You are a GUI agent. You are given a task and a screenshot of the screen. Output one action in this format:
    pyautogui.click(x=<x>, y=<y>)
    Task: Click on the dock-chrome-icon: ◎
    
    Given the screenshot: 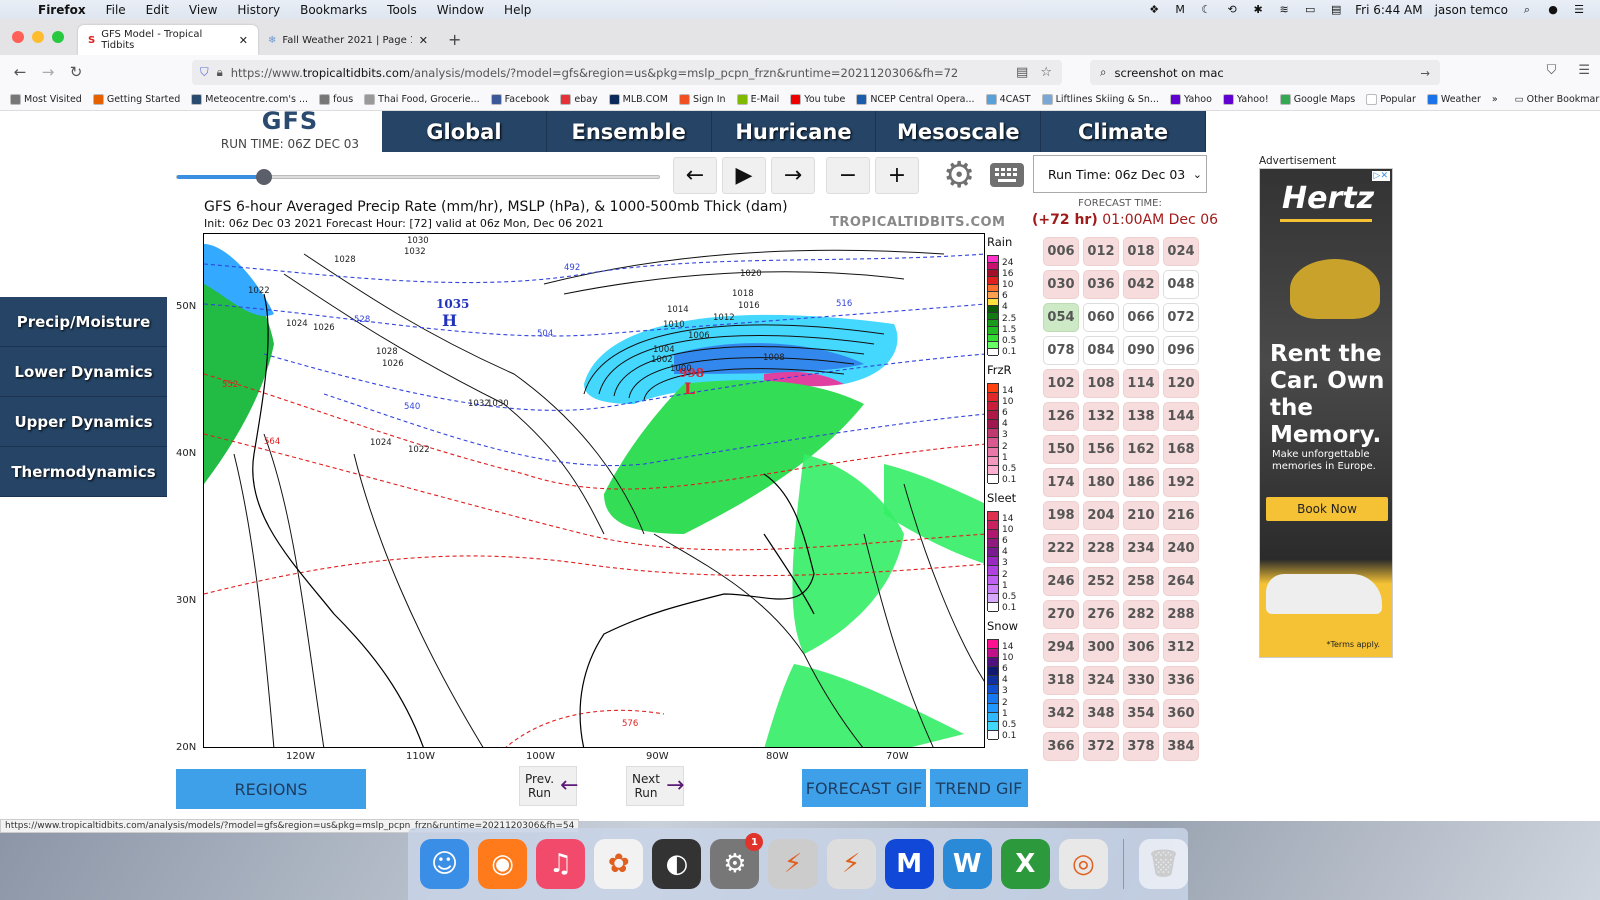 What is the action you would take?
    pyautogui.click(x=1083, y=864)
    